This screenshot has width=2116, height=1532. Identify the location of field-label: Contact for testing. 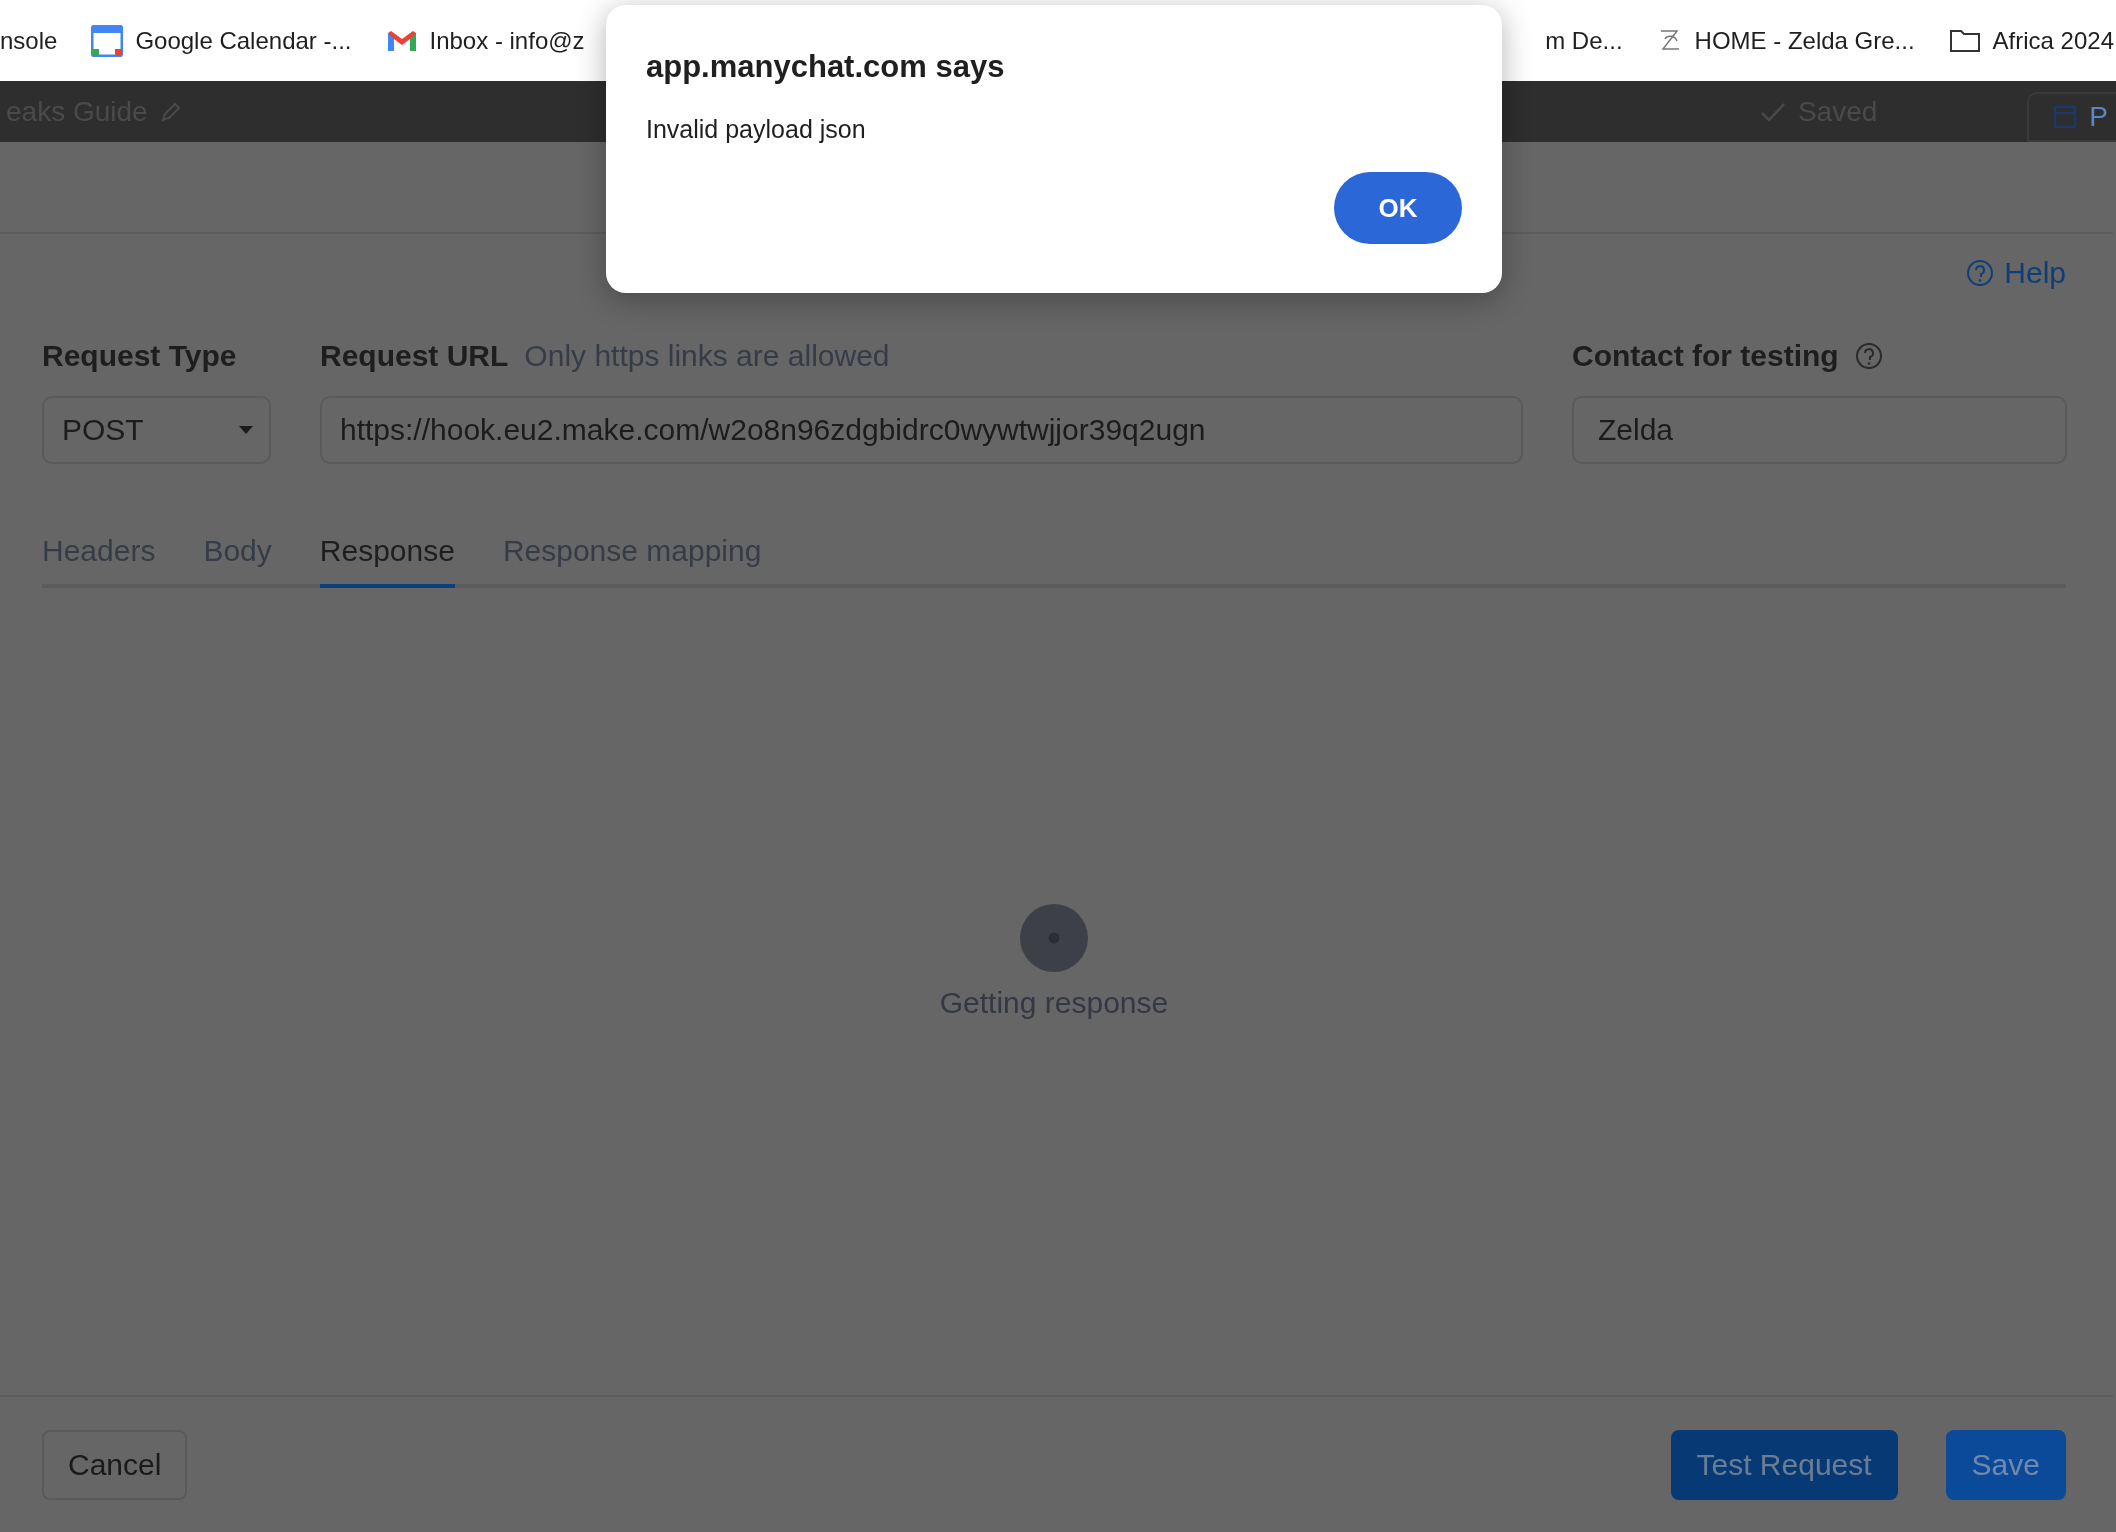
(1705, 356).